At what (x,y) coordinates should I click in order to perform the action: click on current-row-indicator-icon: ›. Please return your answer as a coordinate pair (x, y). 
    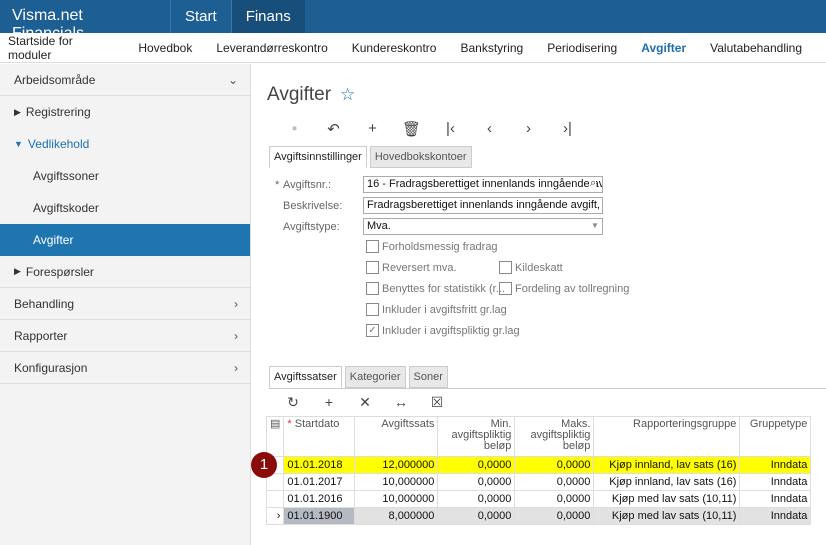
    Looking at the image, I should click on (275, 516).